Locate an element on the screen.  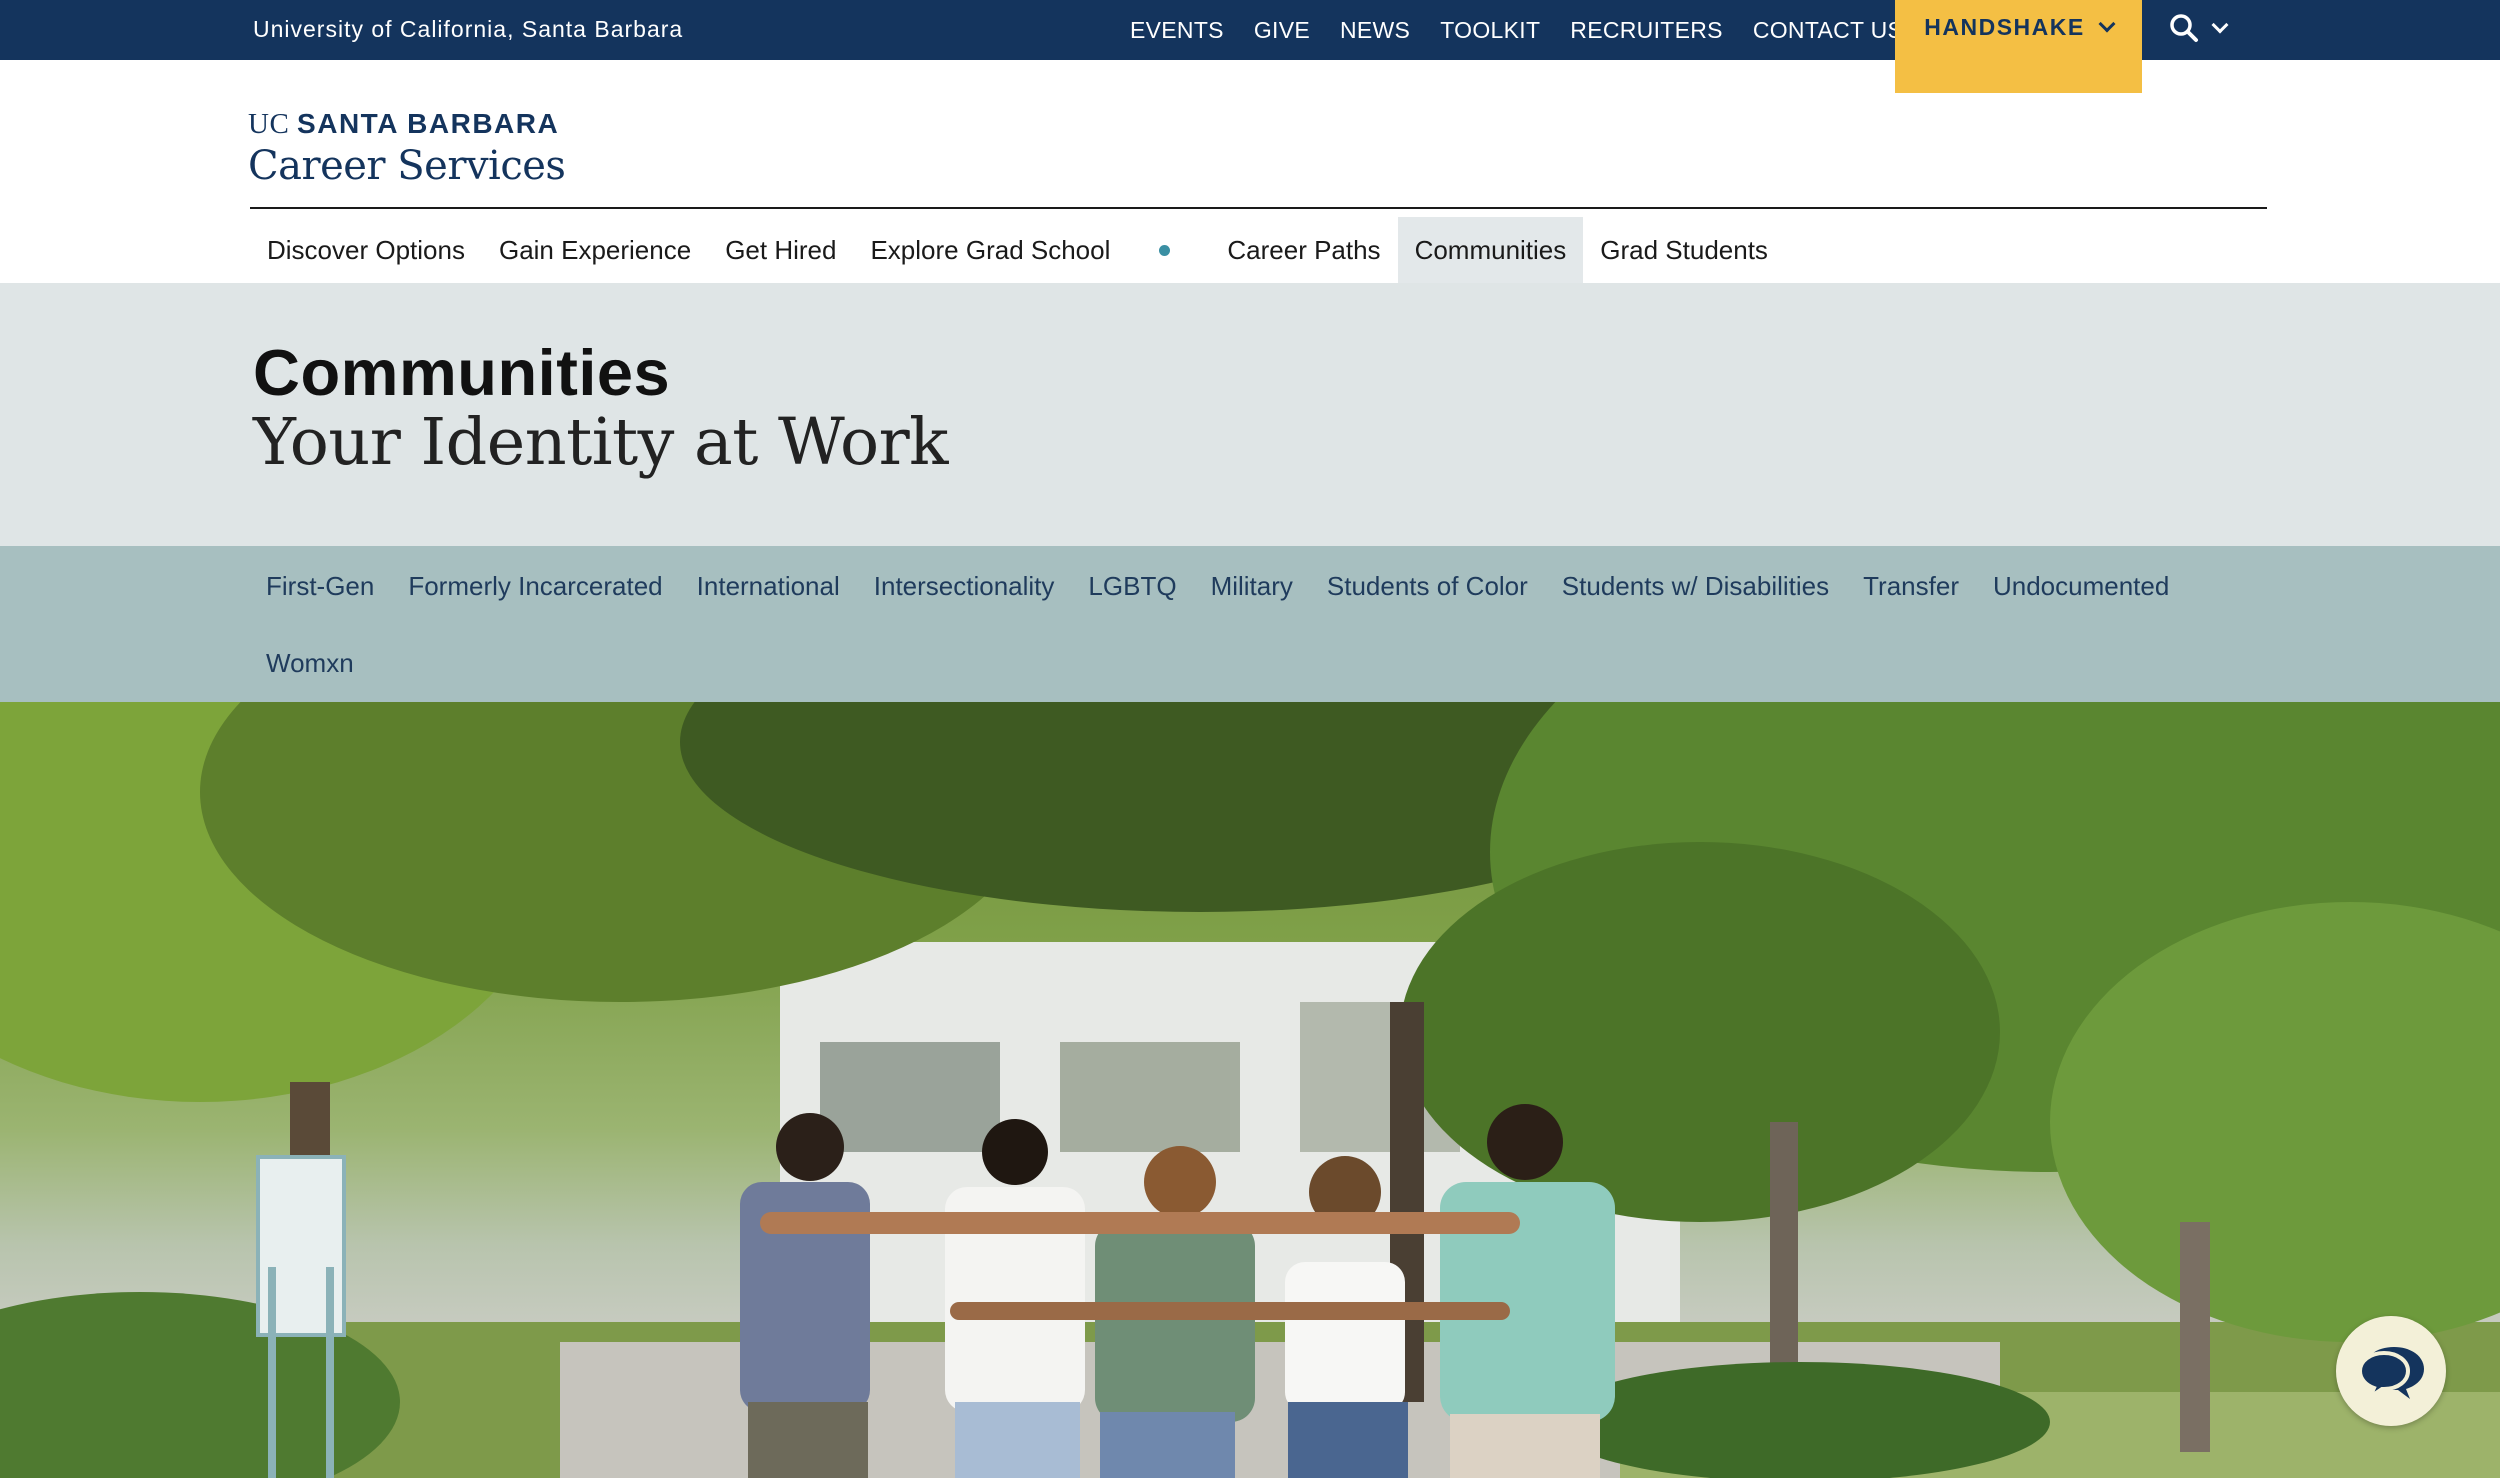
page-title: Communities is located at coordinates (462, 372).